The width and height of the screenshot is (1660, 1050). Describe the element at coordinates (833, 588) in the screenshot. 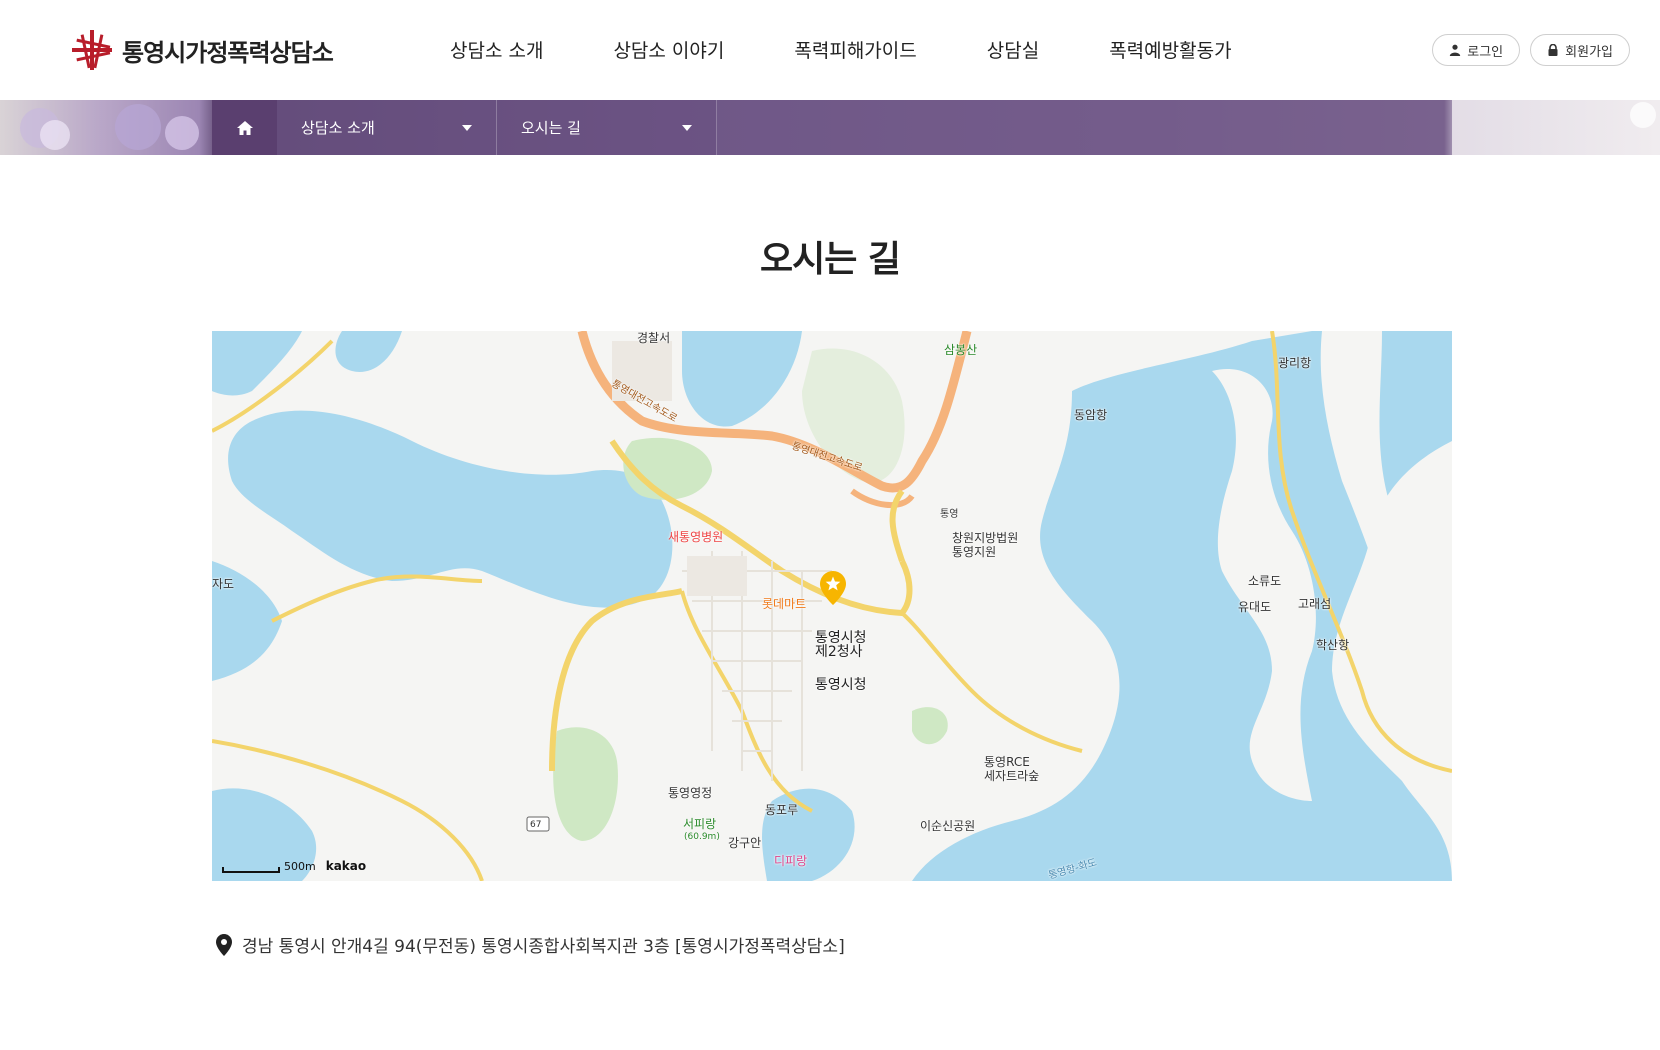

I see `location-pin-icon` at that location.